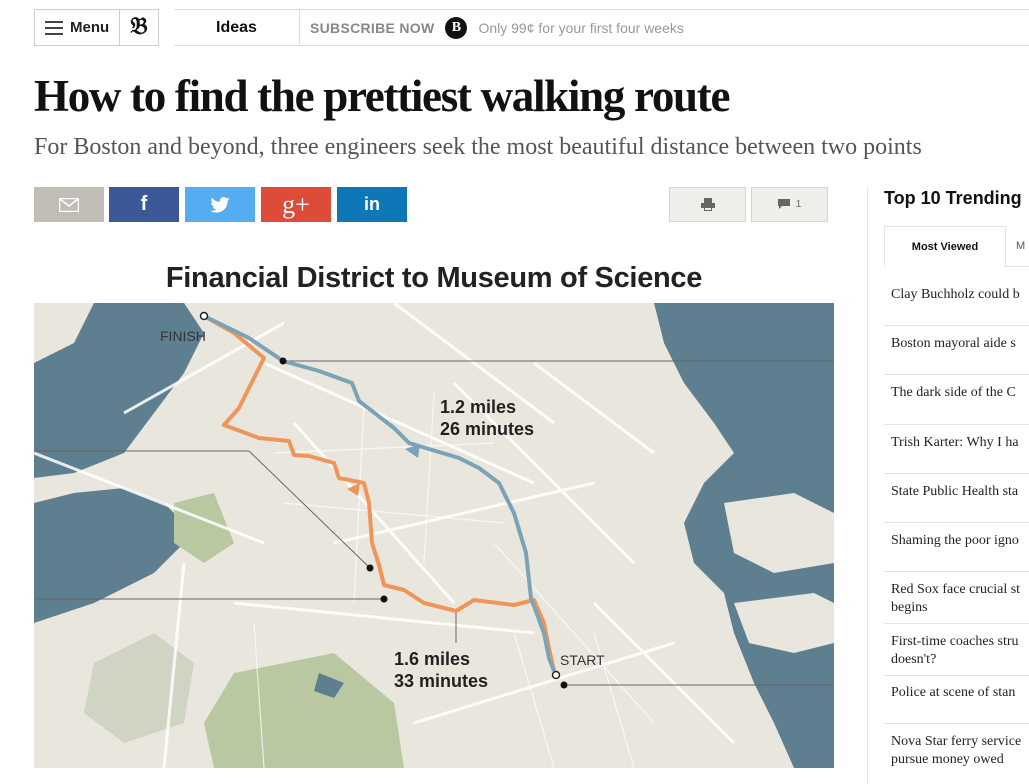 This screenshot has height=784, width=1029. Describe the element at coordinates (960, 642) in the screenshot. I see `trending-item-text: First-time coaches stru` at that location.